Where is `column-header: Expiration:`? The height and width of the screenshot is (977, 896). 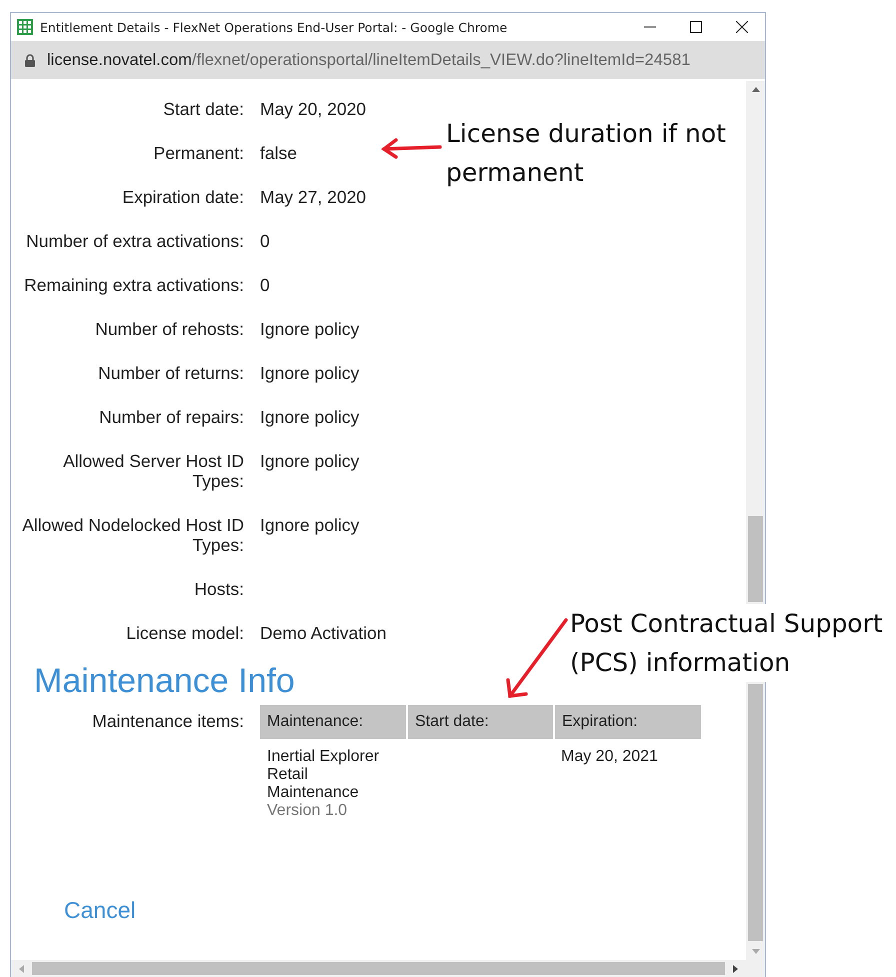 column-header: Expiration: is located at coordinates (627, 722).